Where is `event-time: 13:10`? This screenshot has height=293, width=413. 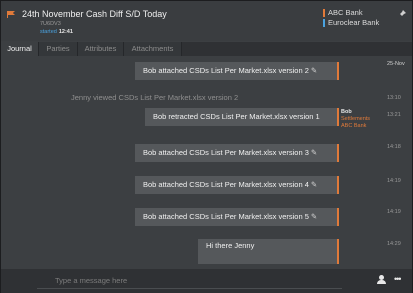 event-time: 13:10 is located at coordinates (394, 98).